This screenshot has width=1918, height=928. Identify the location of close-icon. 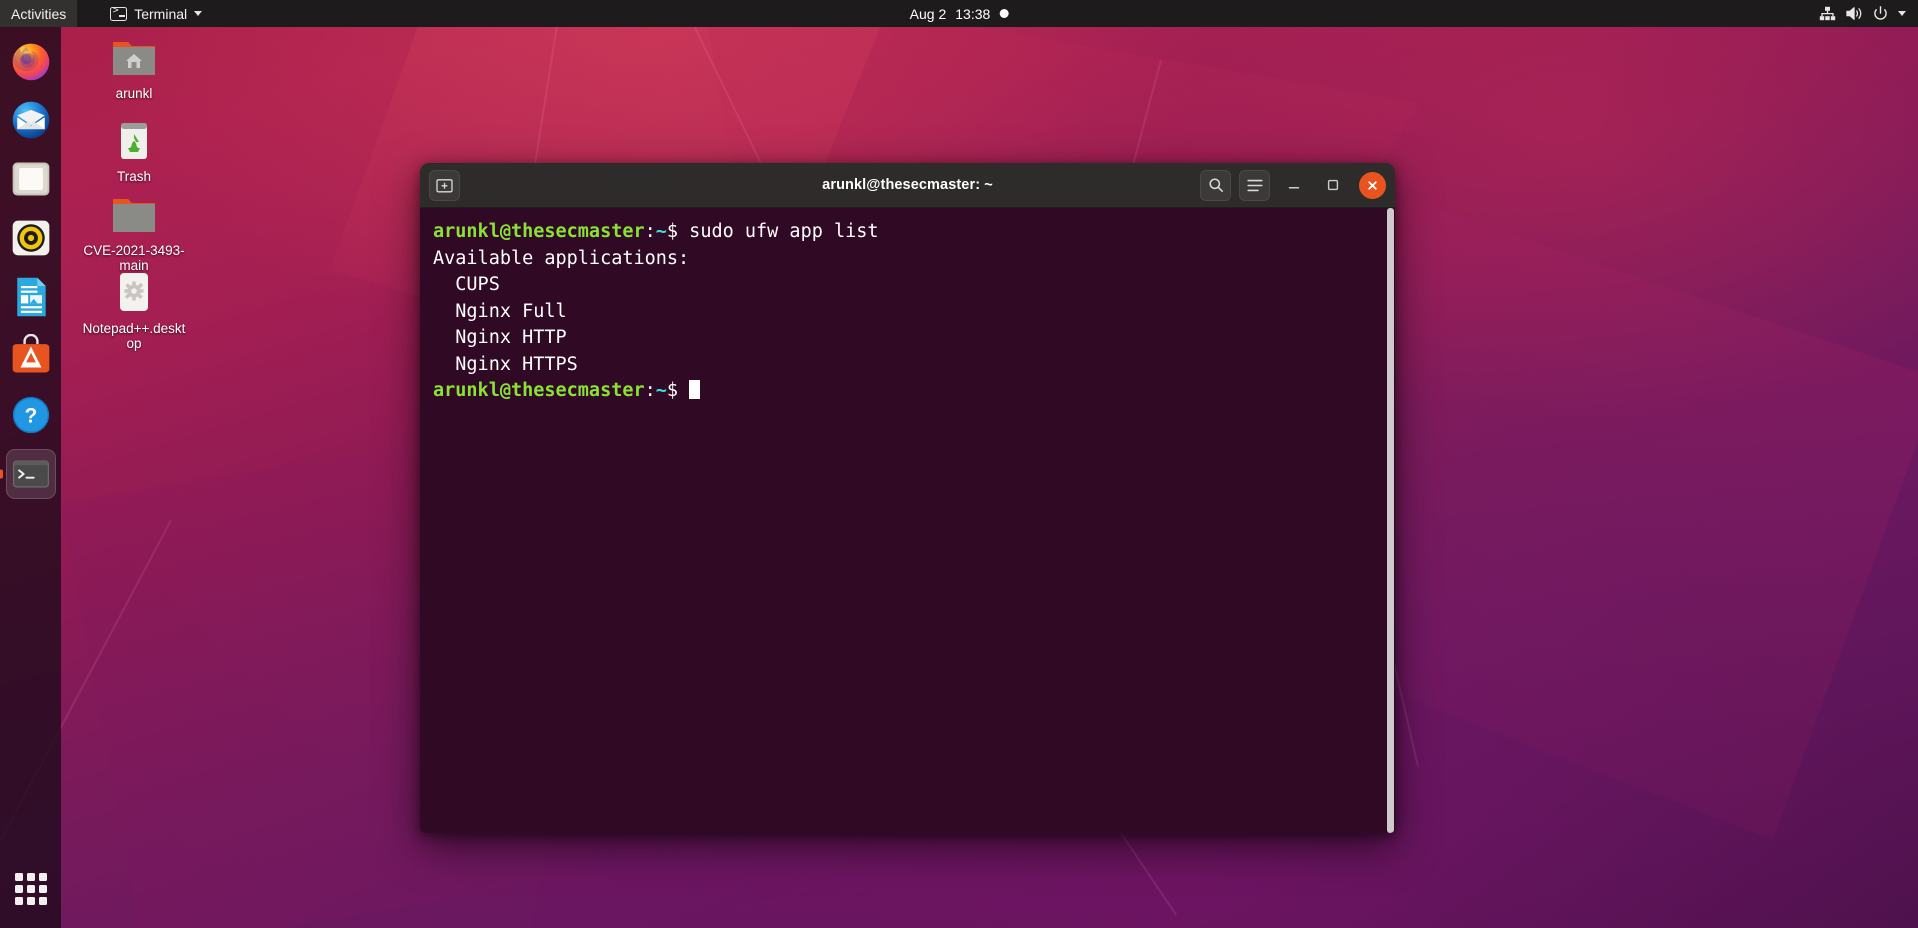
(1372, 185).